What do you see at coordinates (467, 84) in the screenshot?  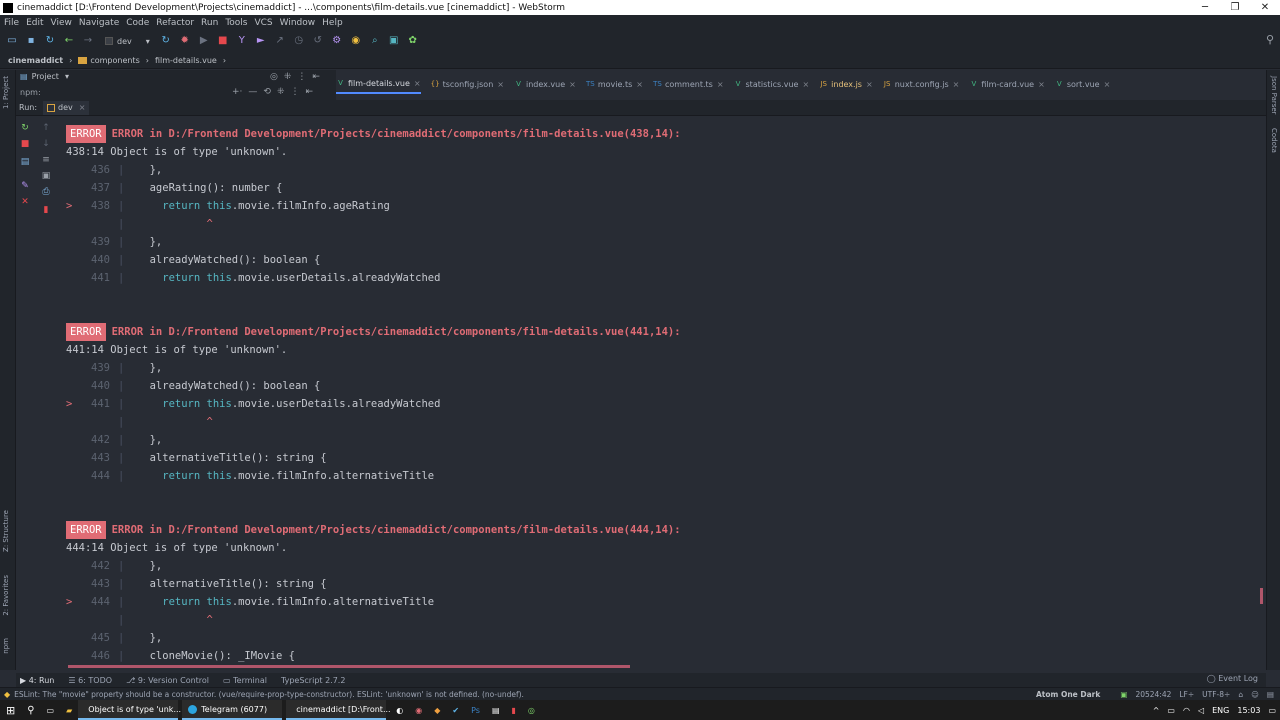 I see `tab-tsconfig-json: {} tsconfig.json ×` at bounding box center [467, 84].